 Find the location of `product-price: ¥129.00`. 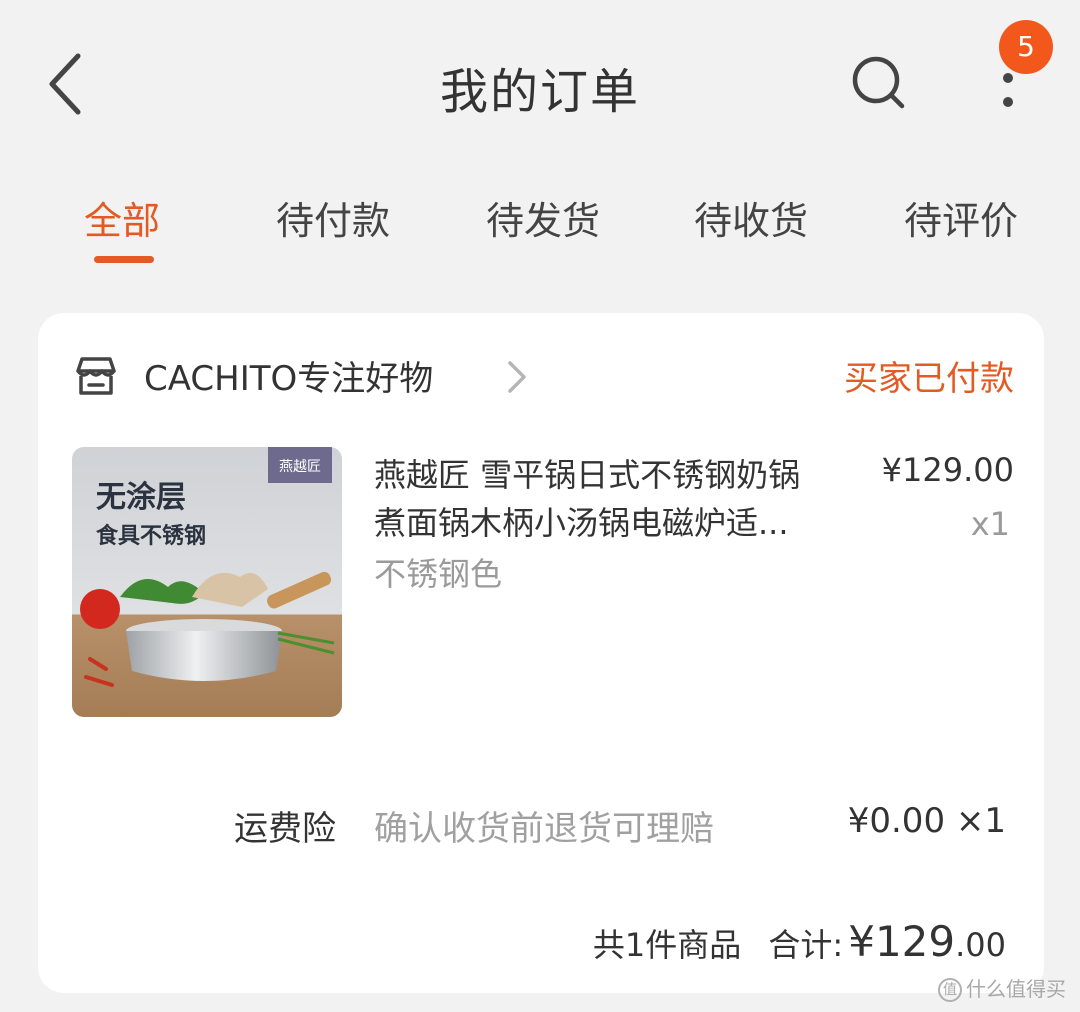

product-price: ¥129.00 is located at coordinates (947, 470).